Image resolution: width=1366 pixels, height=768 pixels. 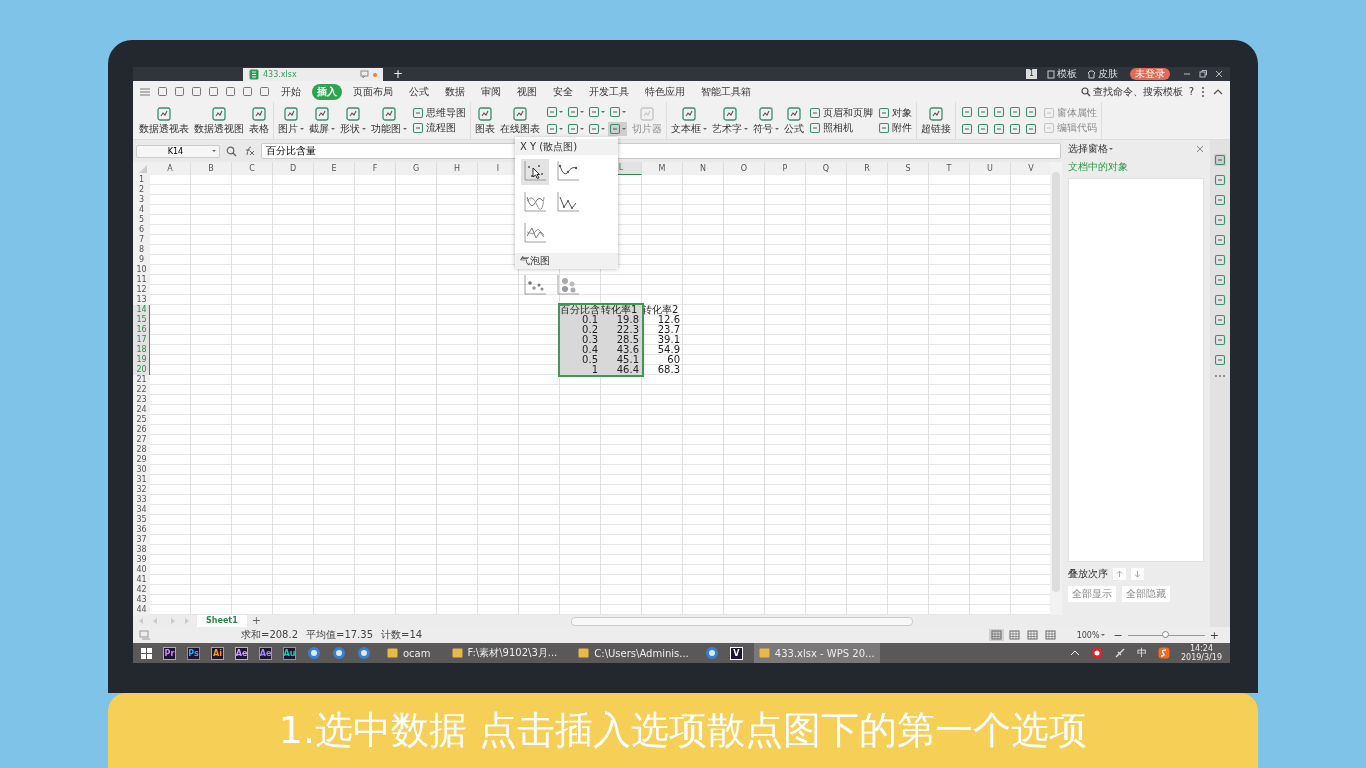 What do you see at coordinates (794, 120) in the screenshot?
I see `ribbon-button: 公式` at bounding box center [794, 120].